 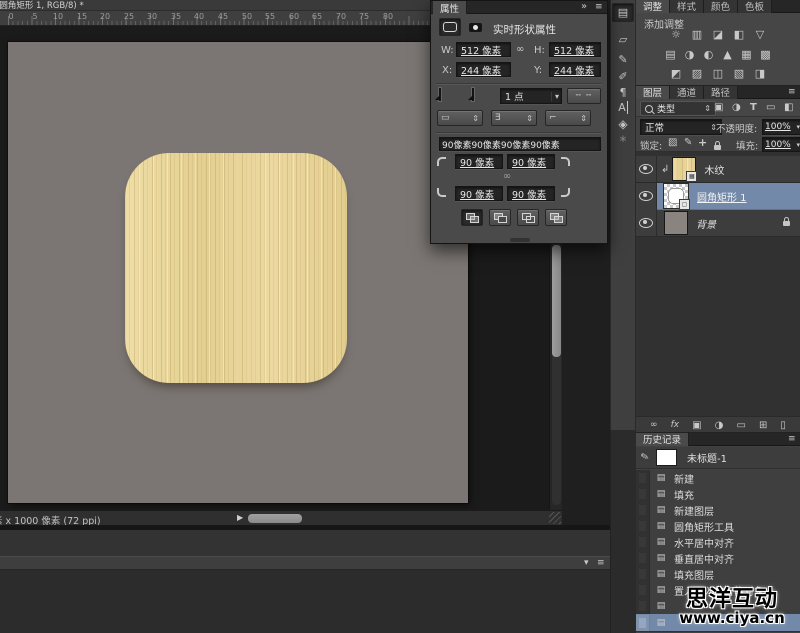 What do you see at coordinates (584, 6) in the screenshot?
I see `collapse-panel-icon: »` at bounding box center [584, 6].